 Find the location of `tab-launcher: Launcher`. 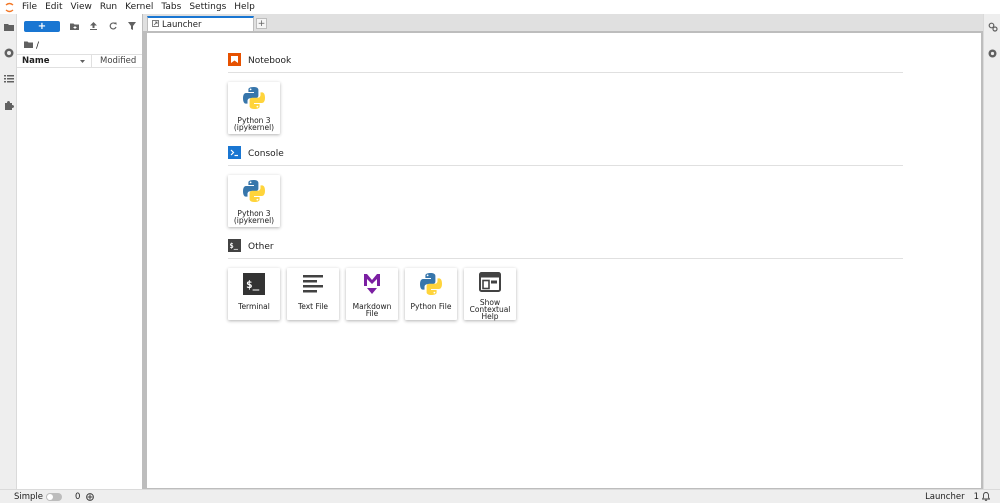

tab-launcher: Launcher is located at coordinates (200, 23).